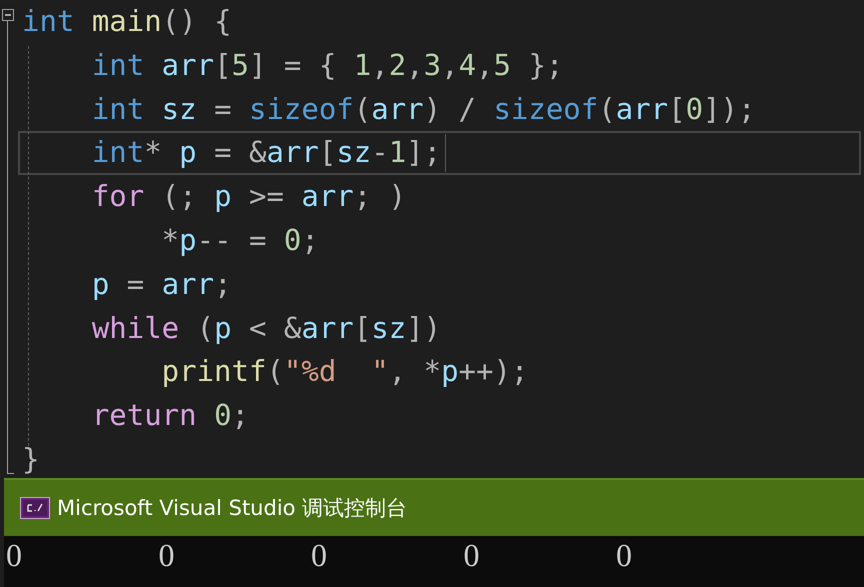 The image size is (864, 587). I want to click on code-line: while (p < &arr[sz]), so click(266, 328).